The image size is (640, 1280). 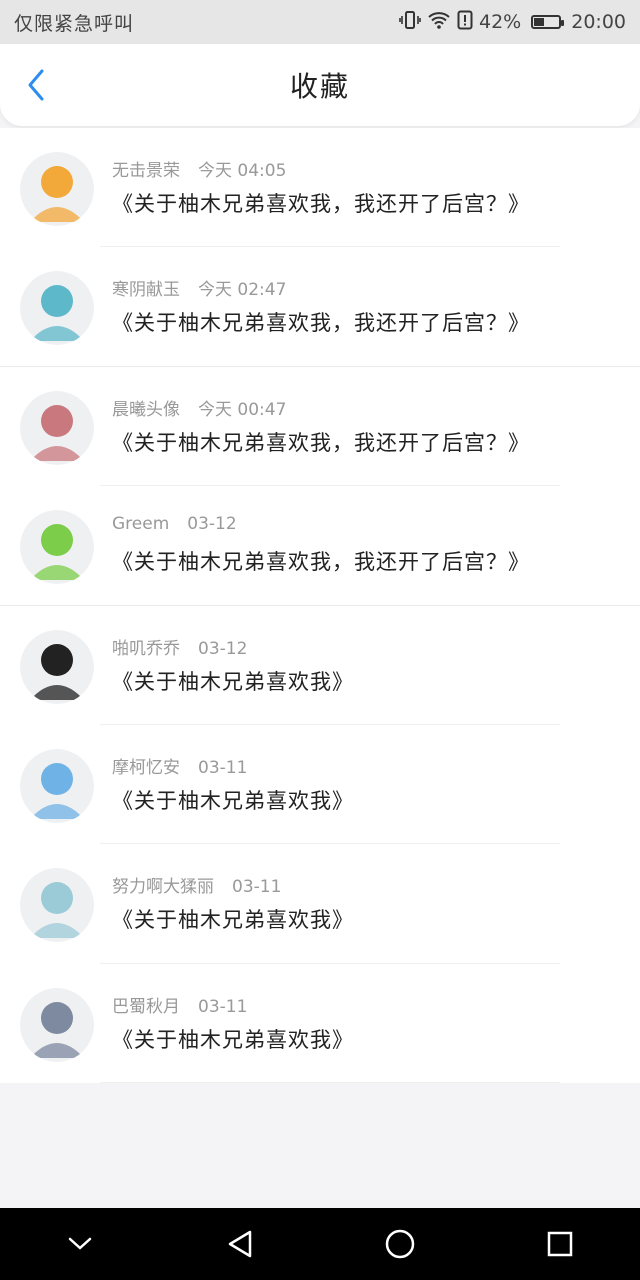 What do you see at coordinates (465, 22) in the screenshot?
I see `sim-alert-icon` at bounding box center [465, 22].